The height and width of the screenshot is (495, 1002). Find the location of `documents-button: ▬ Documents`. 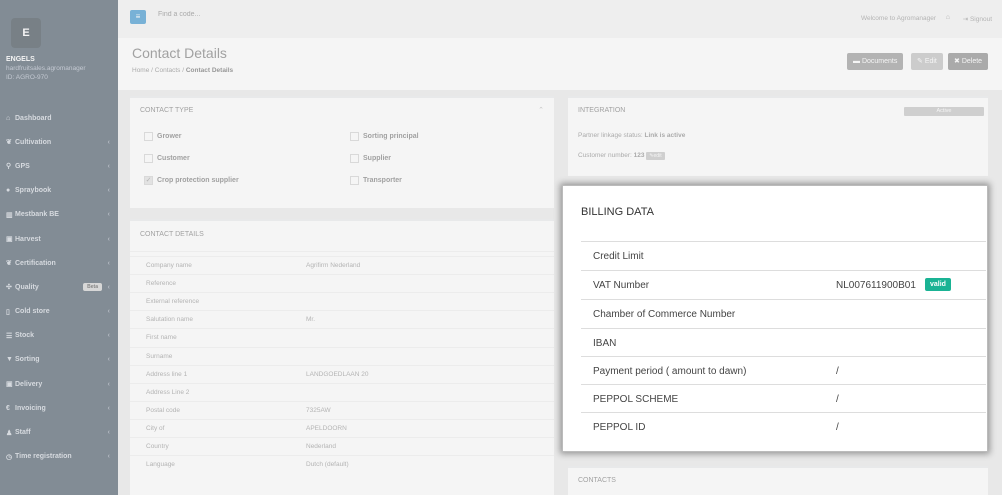

documents-button: ▬ Documents is located at coordinates (875, 61).